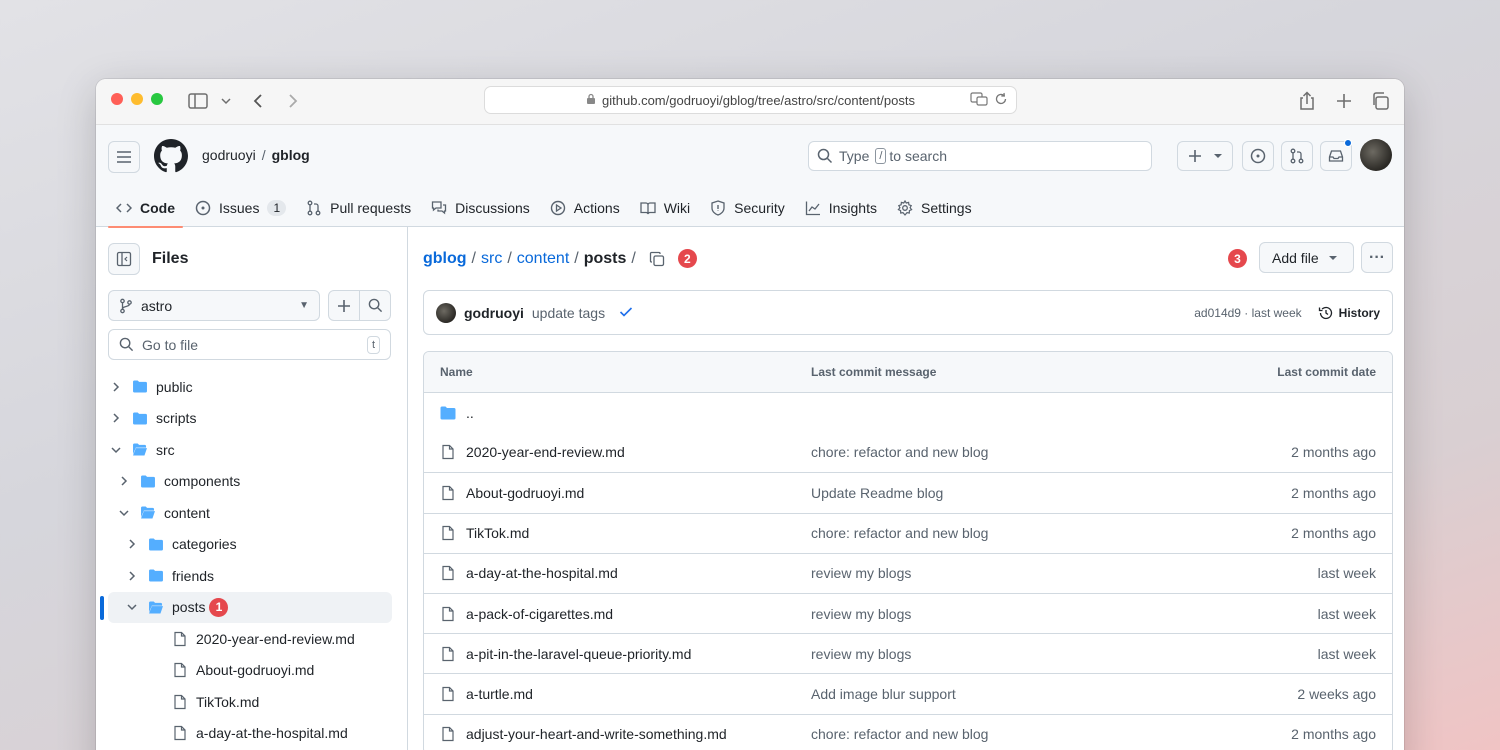  What do you see at coordinates (252, 576) in the screenshot?
I see `tree-folder-item: friends` at bounding box center [252, 576].